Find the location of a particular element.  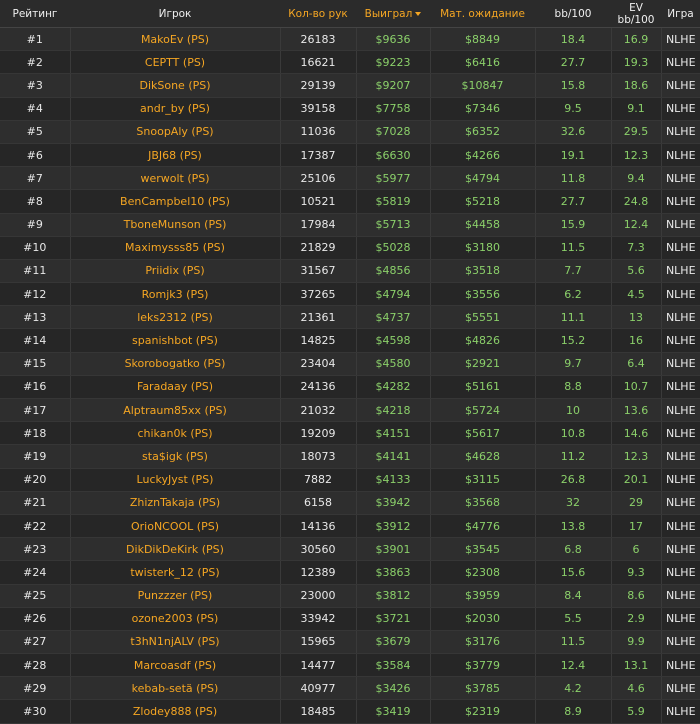

player-link: TboneMunson (PS) is located at coordinates (175, 225).